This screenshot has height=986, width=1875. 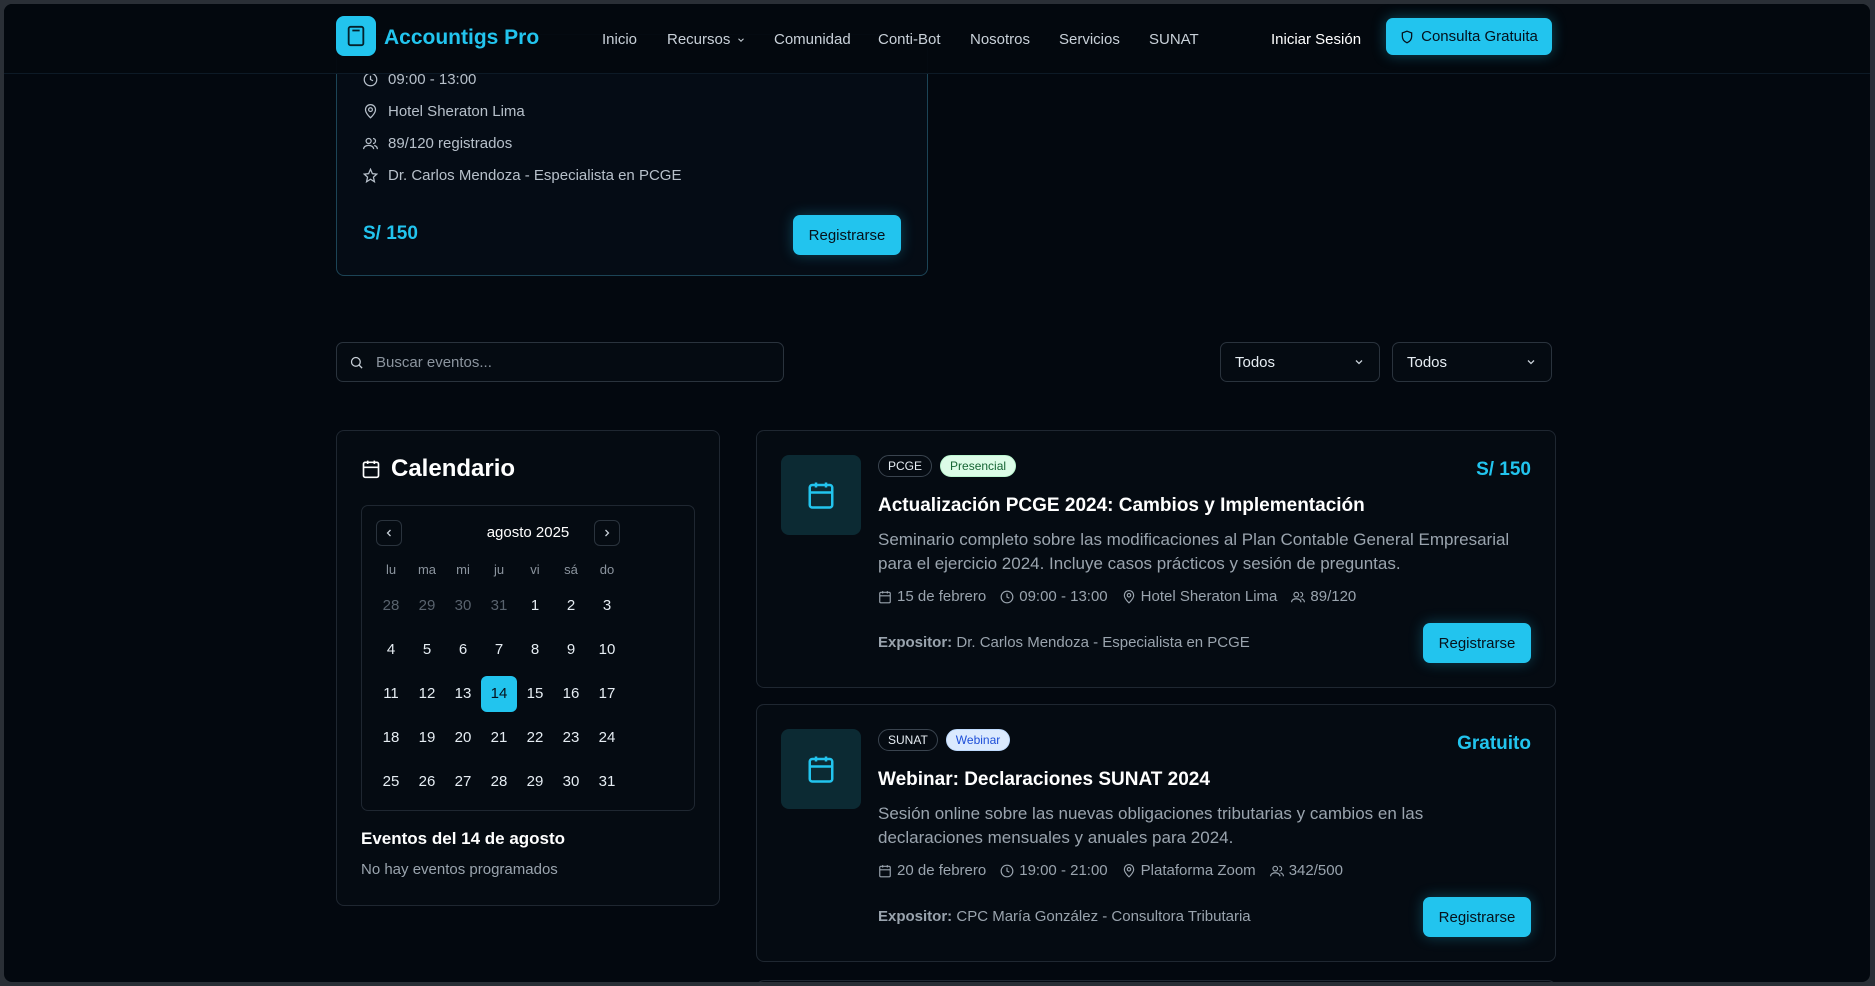 I want to click on calendar-day: 21, so click(x=499, y=738).